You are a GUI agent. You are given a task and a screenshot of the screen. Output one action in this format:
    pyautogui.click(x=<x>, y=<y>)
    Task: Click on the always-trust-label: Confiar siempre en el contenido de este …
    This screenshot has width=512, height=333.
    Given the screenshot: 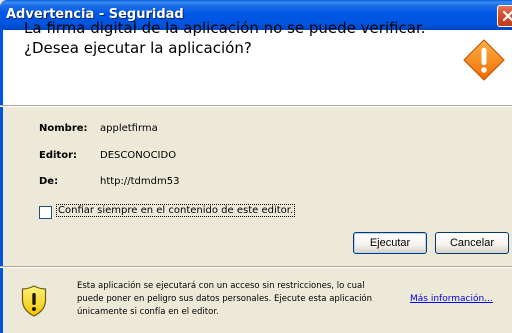 What is the action you would take?
    pyautogui.click(x=175, y=210)
    